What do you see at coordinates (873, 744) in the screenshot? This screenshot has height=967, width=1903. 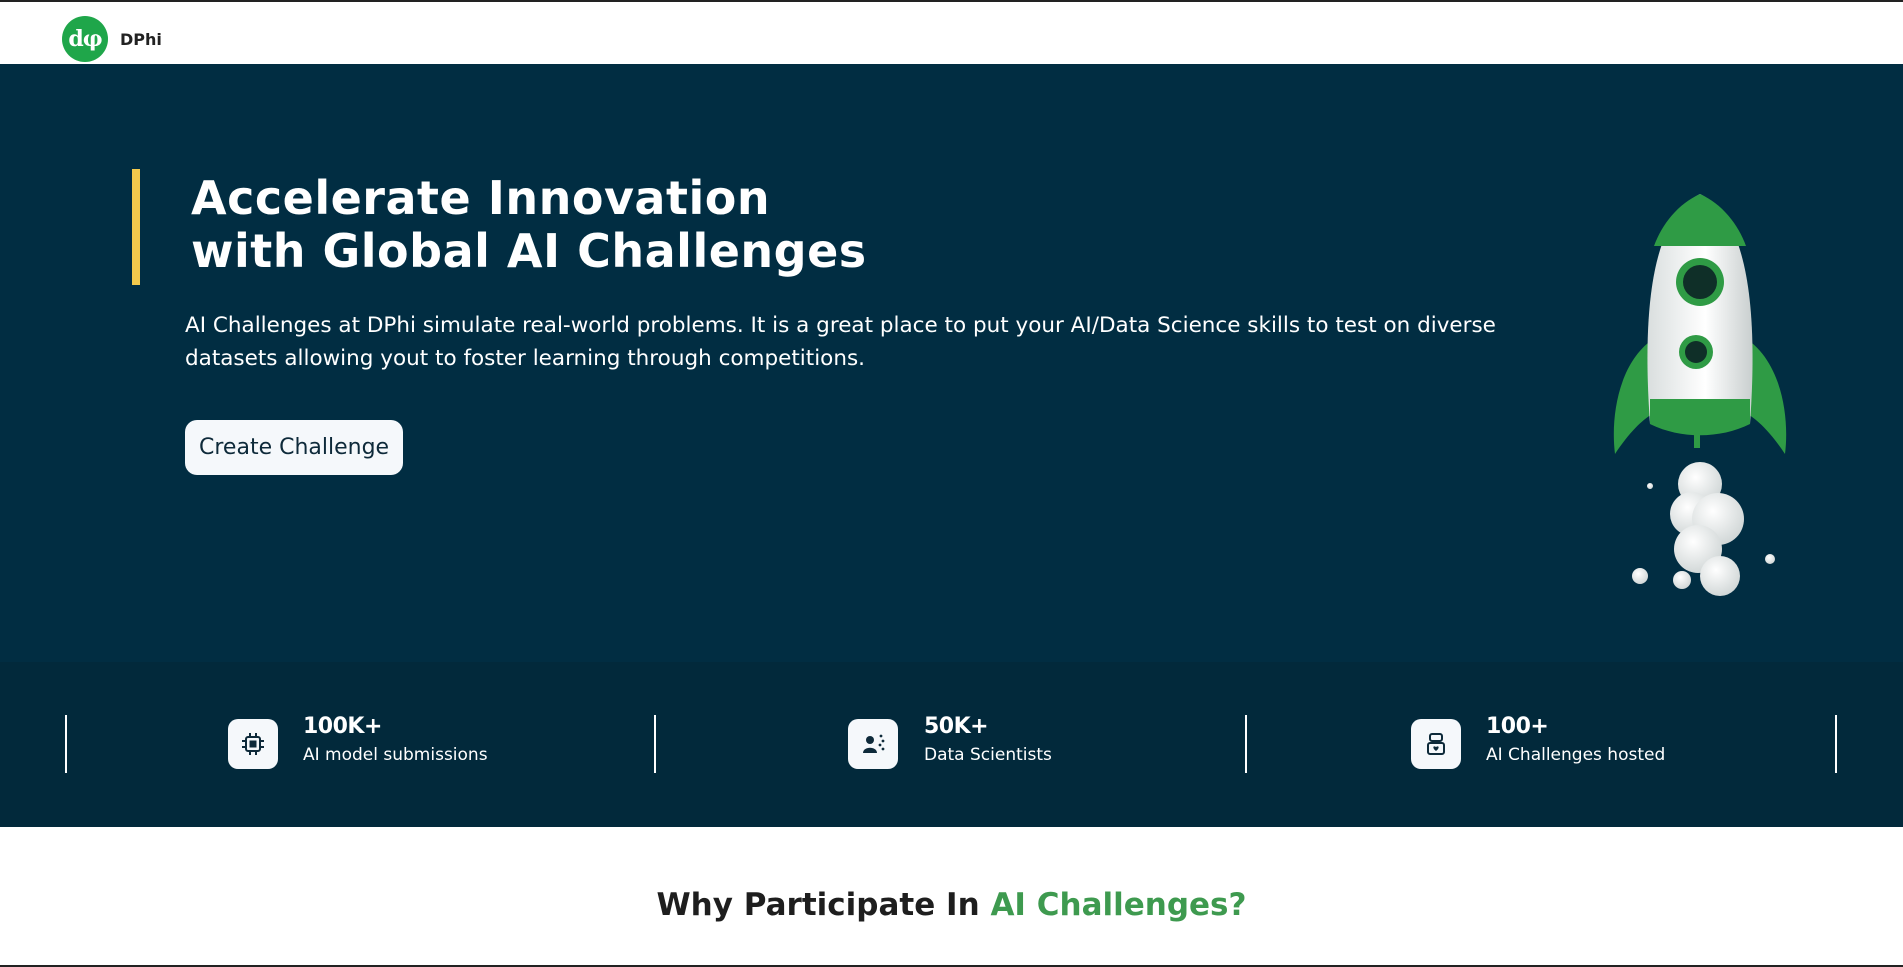 I see `data-scientist-icon` at bounding box center [873, 744].